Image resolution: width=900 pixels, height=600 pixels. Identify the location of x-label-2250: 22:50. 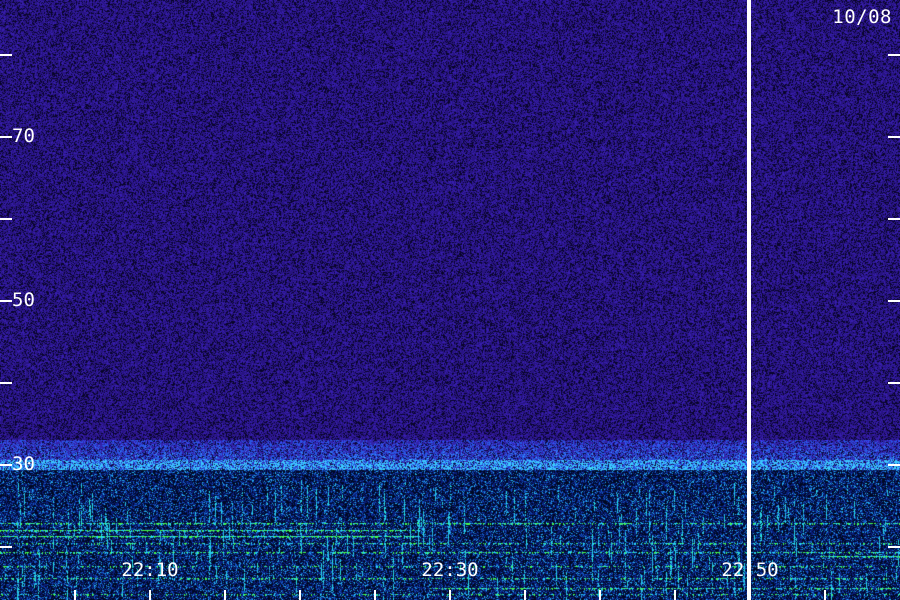
(750, 570).